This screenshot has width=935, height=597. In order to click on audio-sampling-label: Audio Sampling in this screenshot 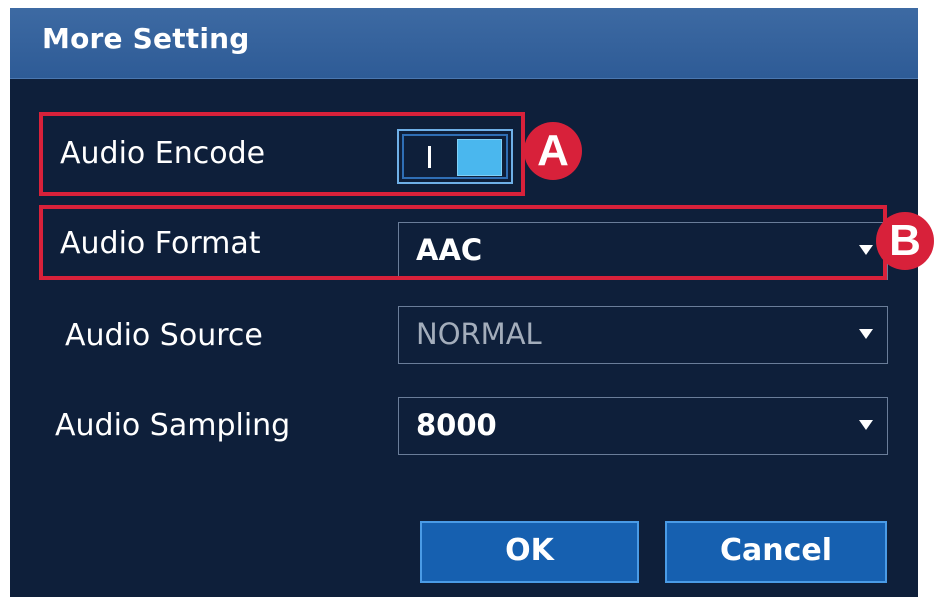, I will do `click(173, 425)`.